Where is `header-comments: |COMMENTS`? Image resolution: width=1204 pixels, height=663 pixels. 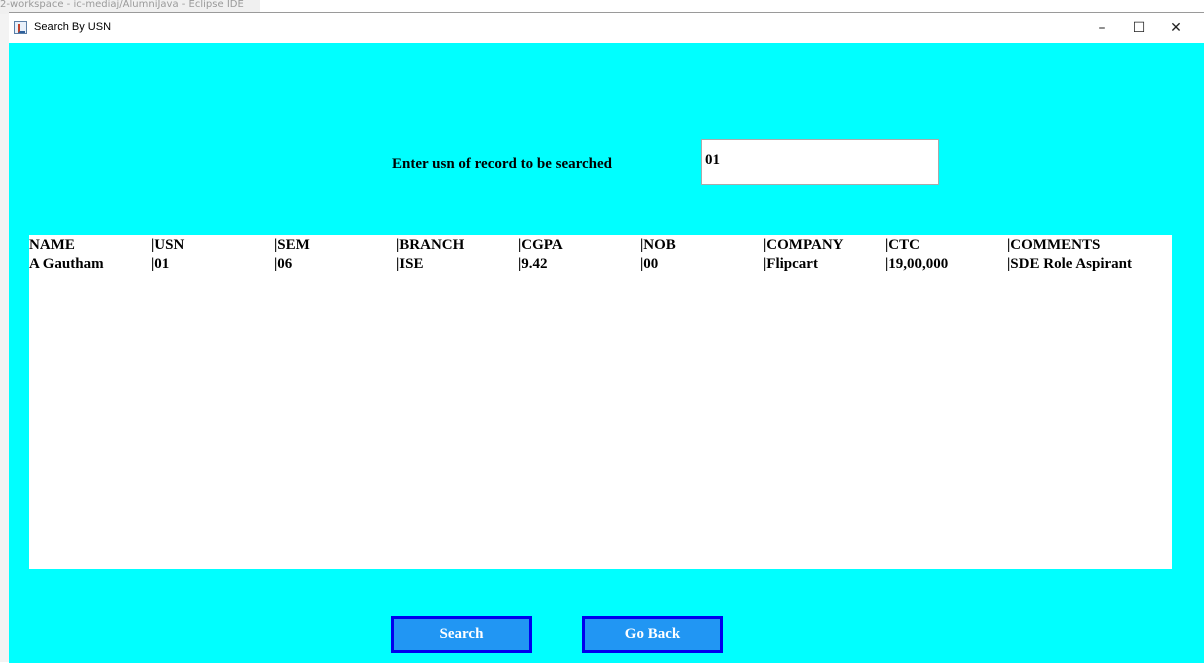 header-comments: |COMMENTS is located at coordinates (1054, 245).